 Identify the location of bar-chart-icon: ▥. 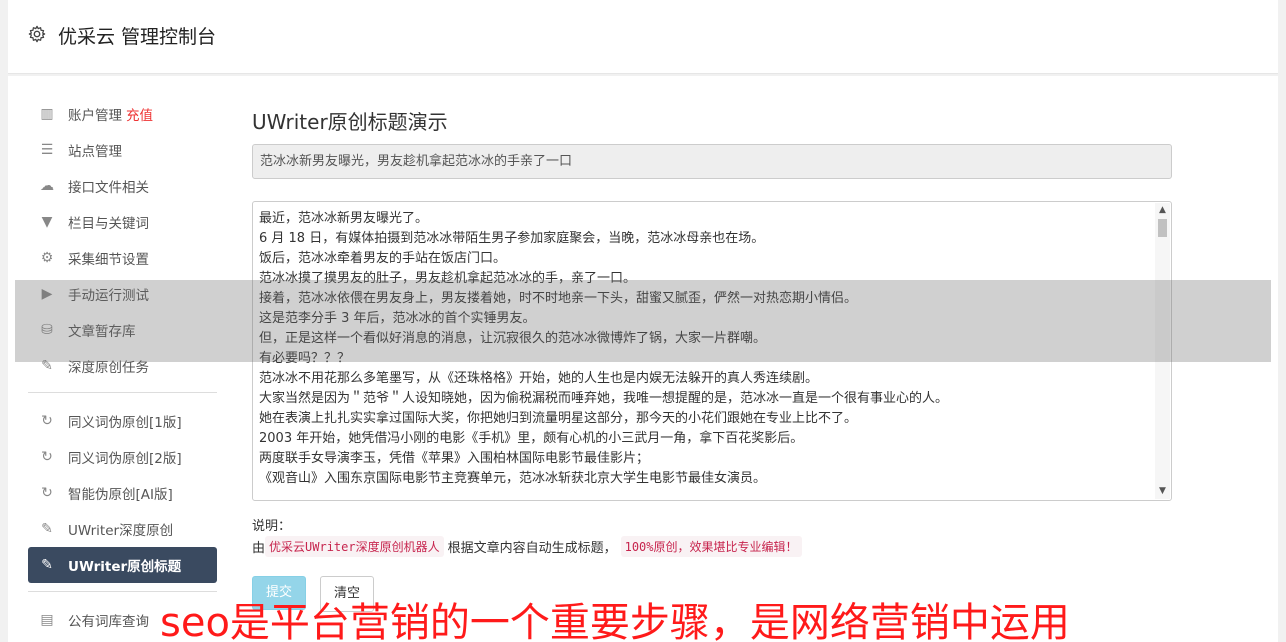
(47, 114).